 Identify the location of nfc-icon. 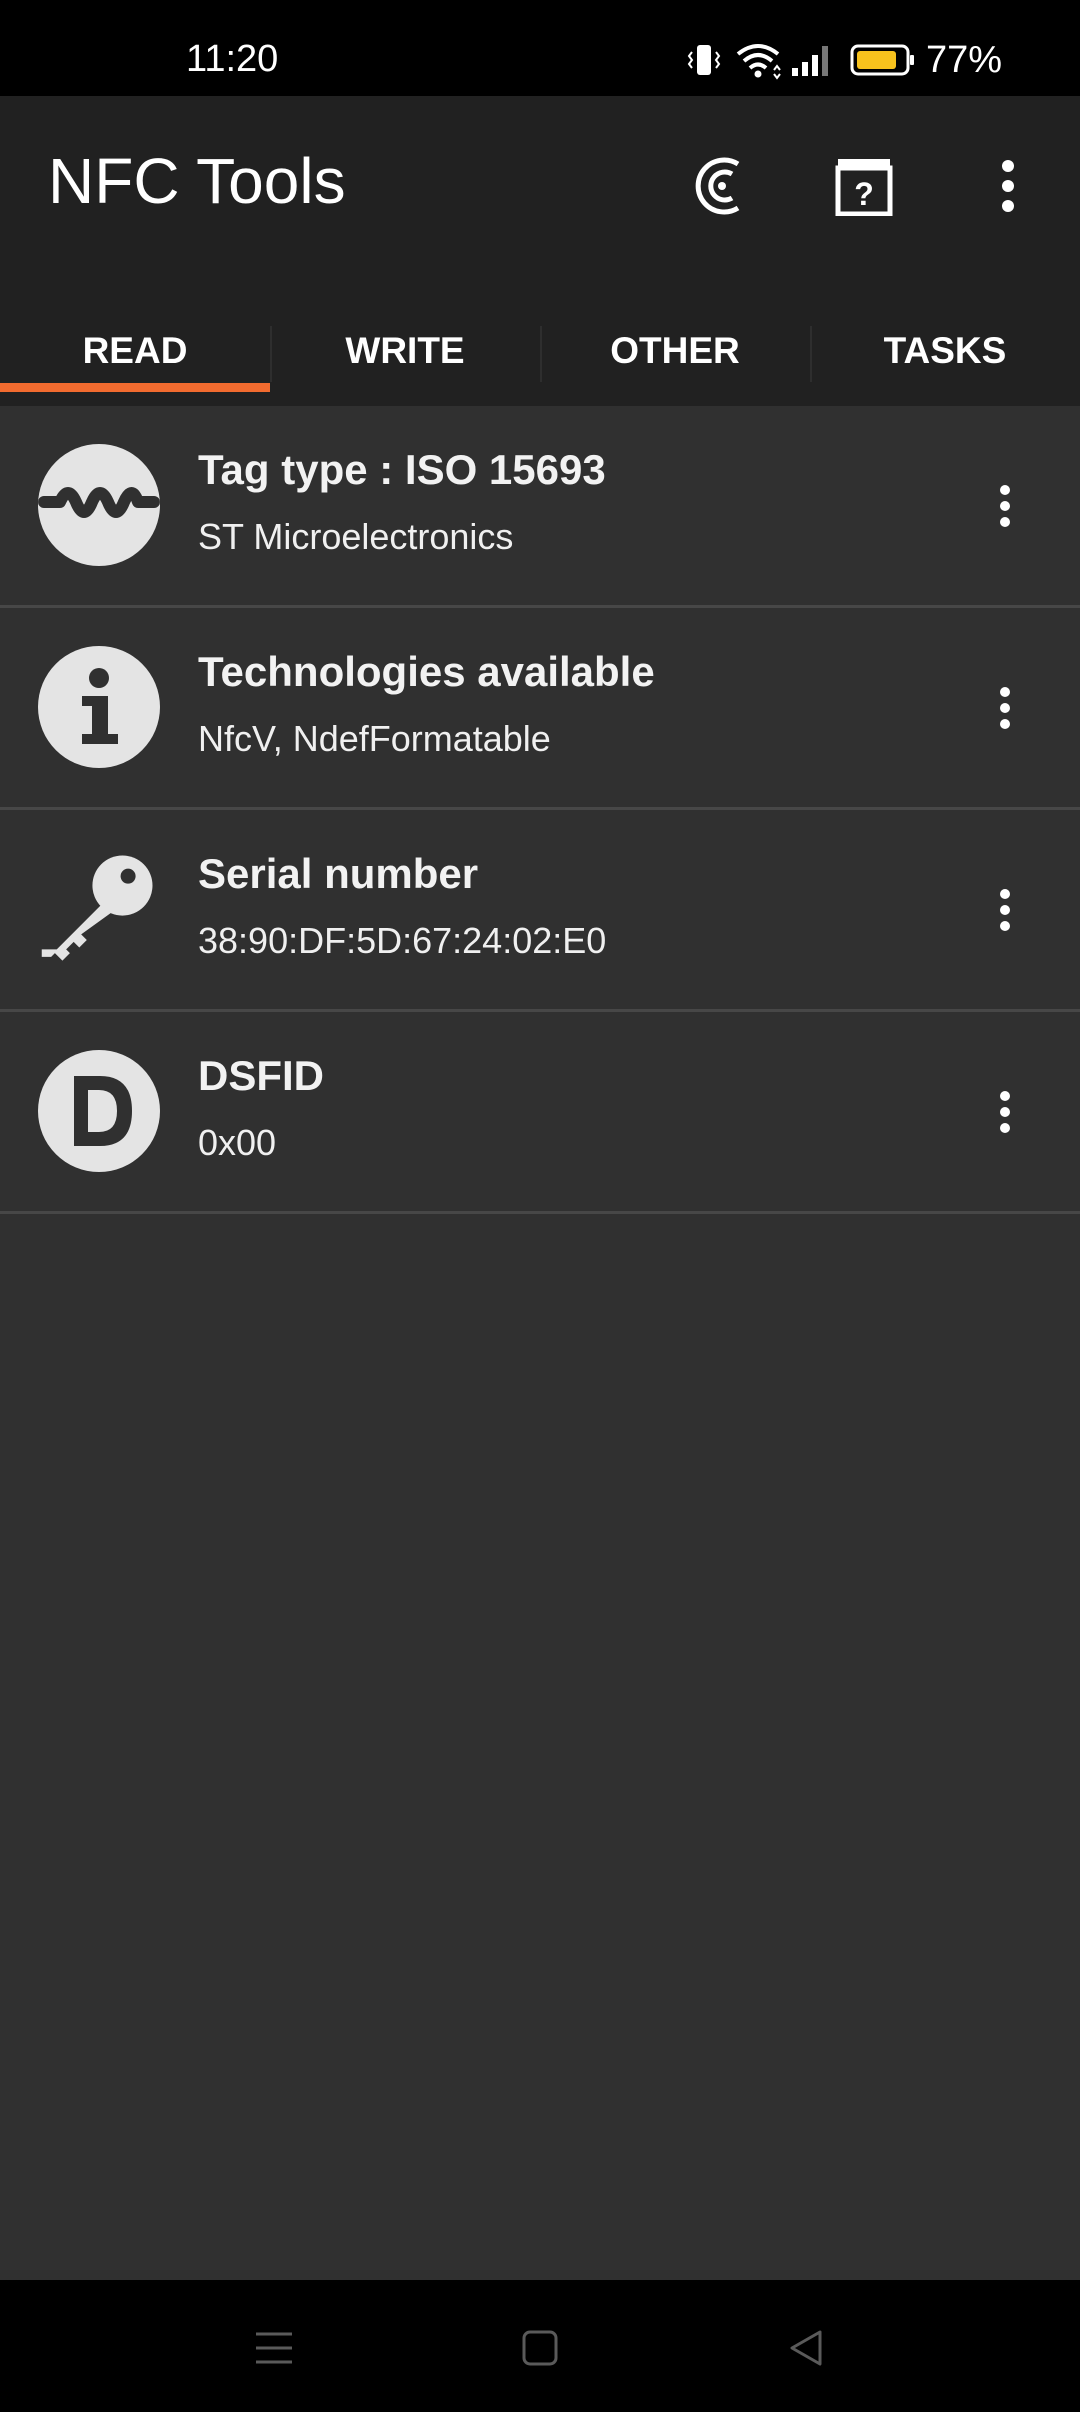
(718, 188).